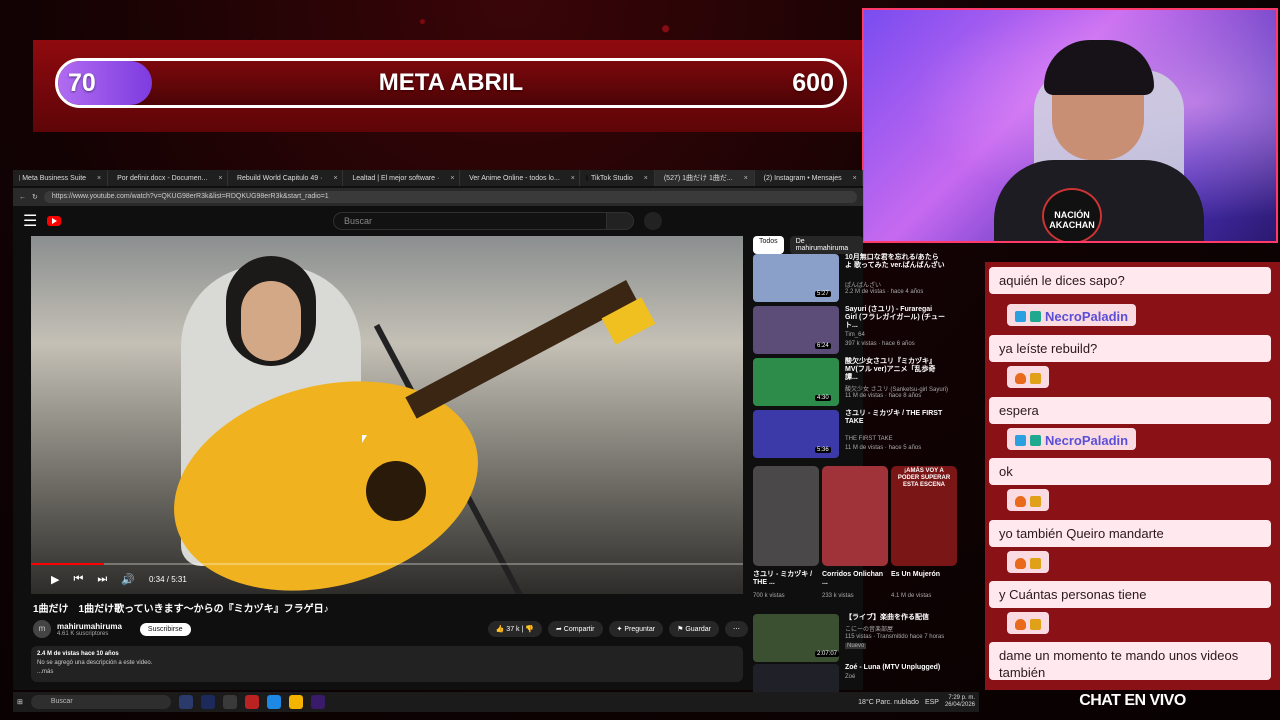 The width and height of the screenshot is (1280, 720). What do you see at coordinates (61, 178) in the screenshot?
I see `browser-tab: Meta Business Suite ×` at bounding box center [61, 178].